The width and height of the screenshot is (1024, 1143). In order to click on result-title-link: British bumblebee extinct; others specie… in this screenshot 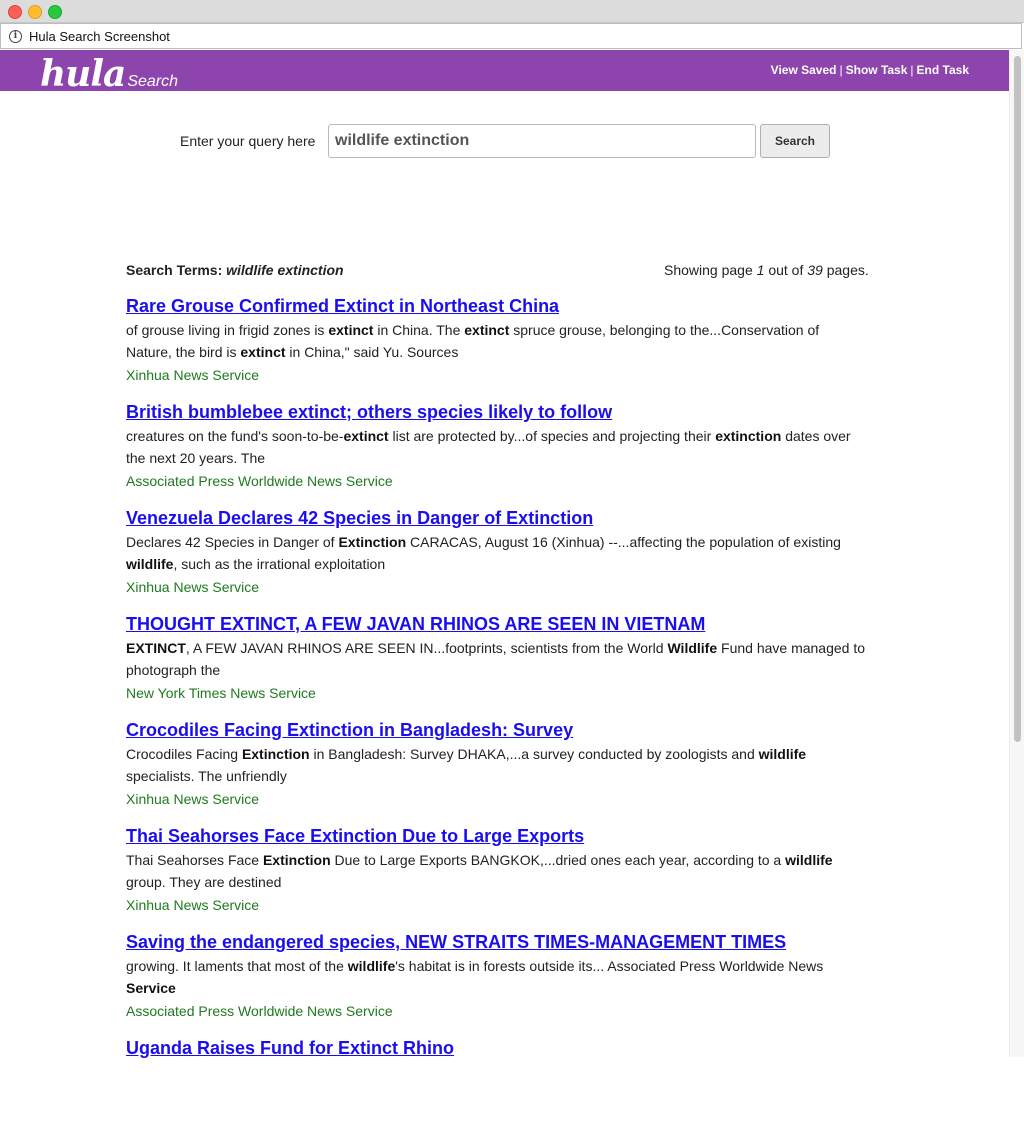, I will do `click(496, 412)`.